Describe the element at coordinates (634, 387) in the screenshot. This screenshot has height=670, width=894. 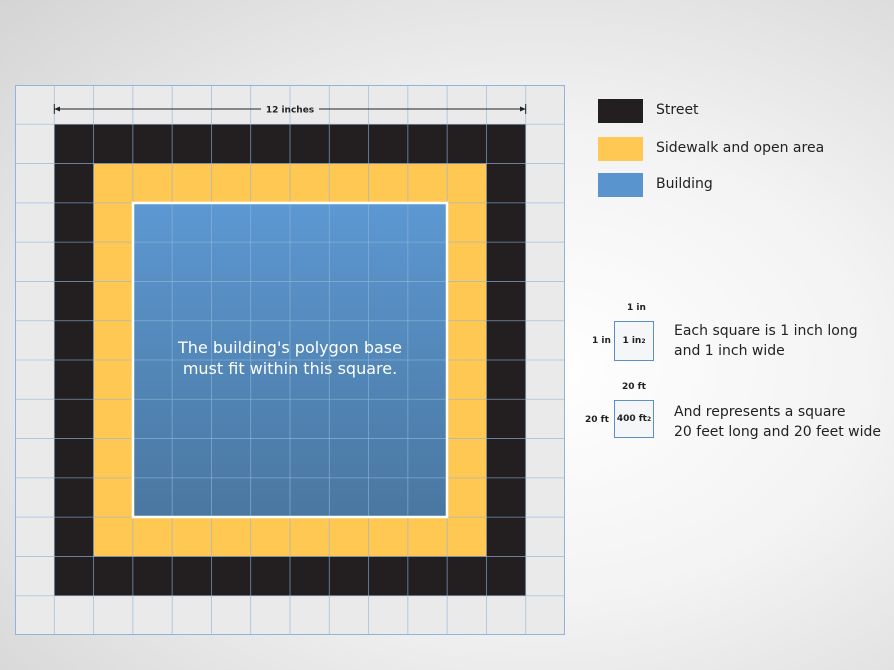
I see `scale-feet-top-label: 20 ft` at that location.